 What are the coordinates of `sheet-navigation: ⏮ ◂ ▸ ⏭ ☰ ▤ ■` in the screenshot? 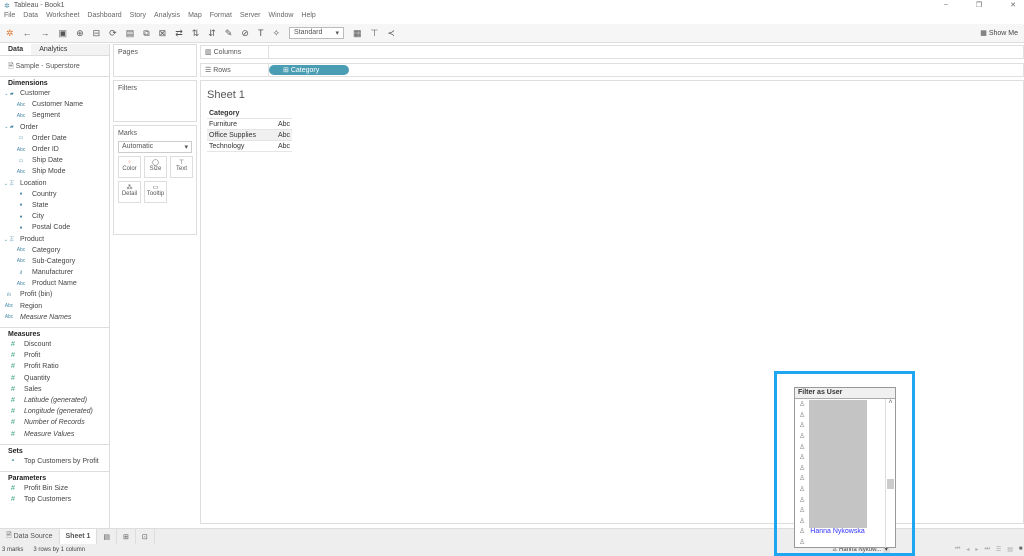 It's located at (989, 549).